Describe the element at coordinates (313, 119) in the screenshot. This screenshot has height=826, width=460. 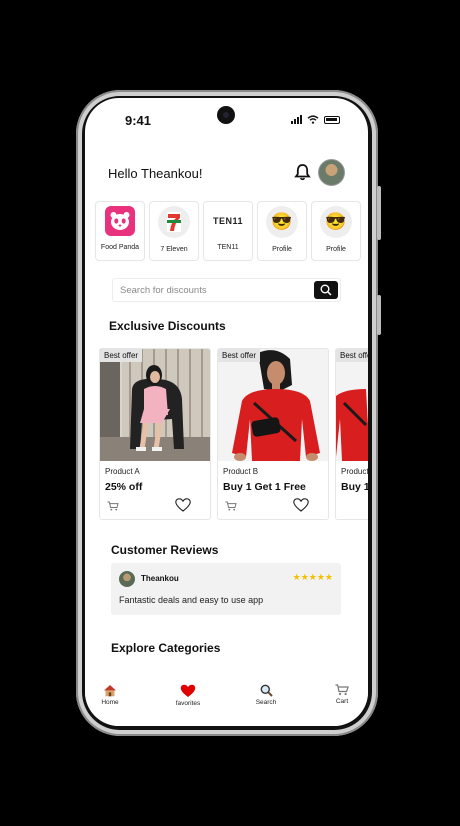
I see `wifi-icon` at that location.